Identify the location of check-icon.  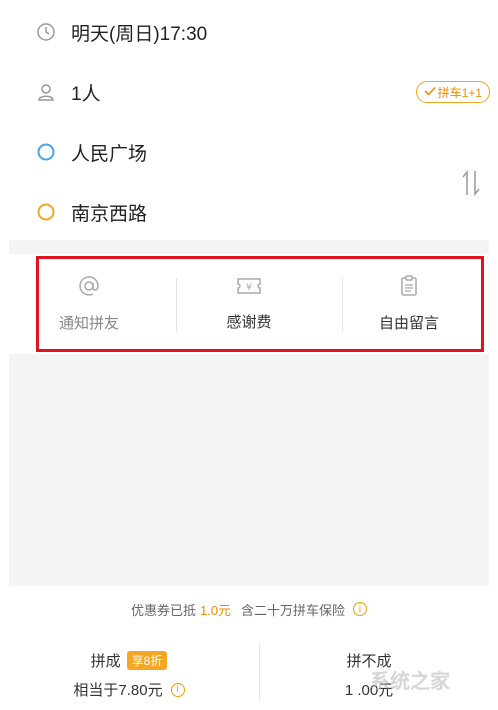
(430, 92).